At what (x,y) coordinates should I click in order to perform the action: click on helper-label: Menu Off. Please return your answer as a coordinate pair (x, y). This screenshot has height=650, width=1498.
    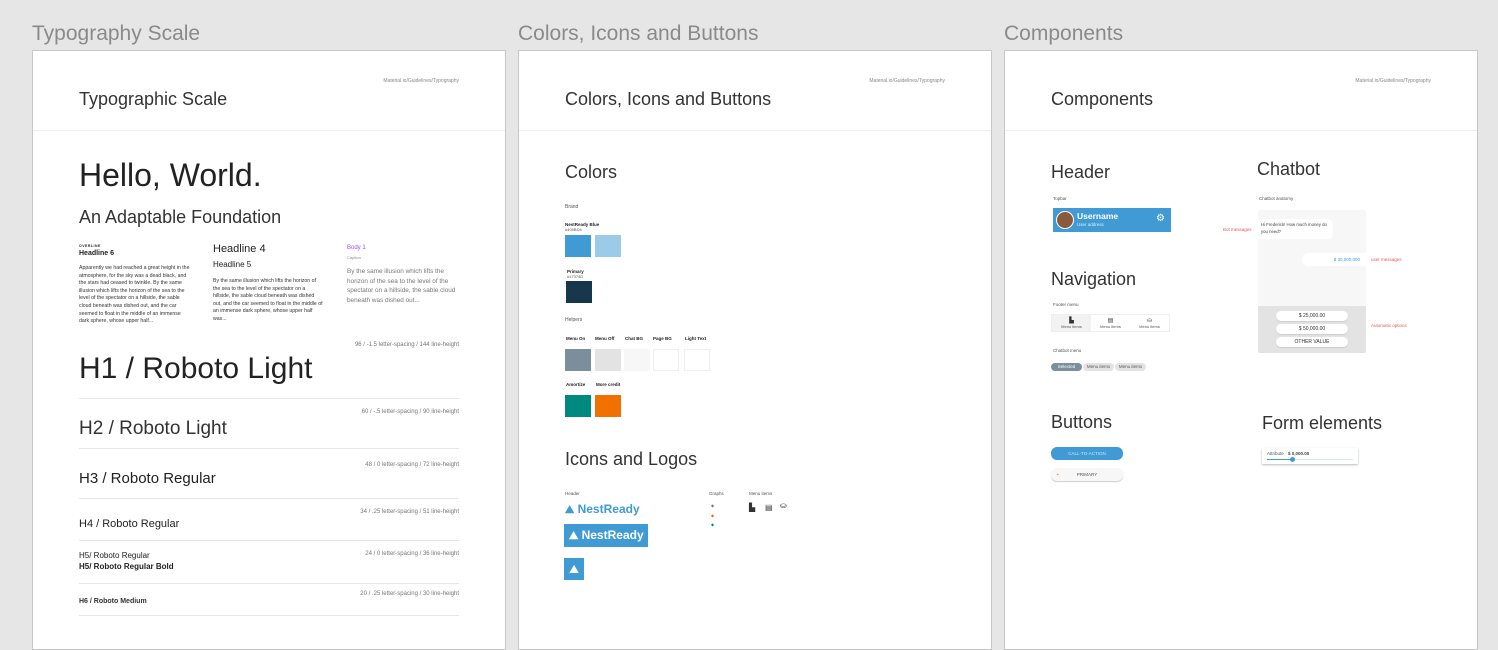
    Looking at the image, I should click on (605, 338).